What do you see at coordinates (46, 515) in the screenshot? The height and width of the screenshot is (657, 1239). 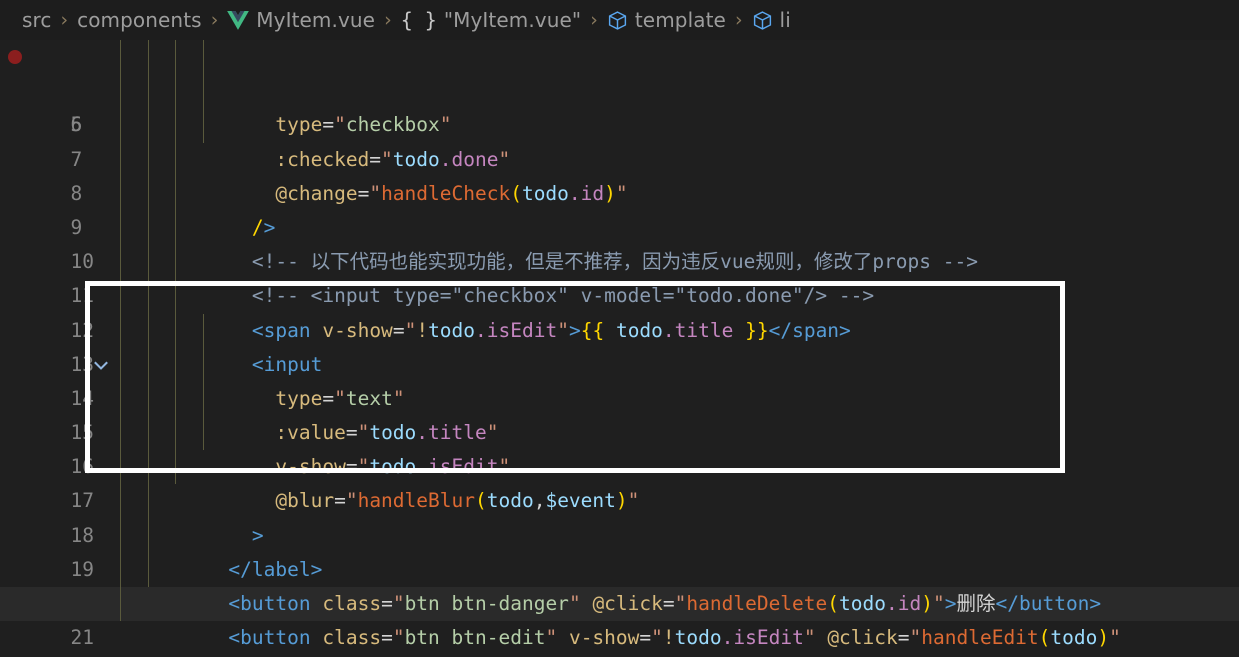 I see `line-gutter: 18` at bounding box center [46, 515].